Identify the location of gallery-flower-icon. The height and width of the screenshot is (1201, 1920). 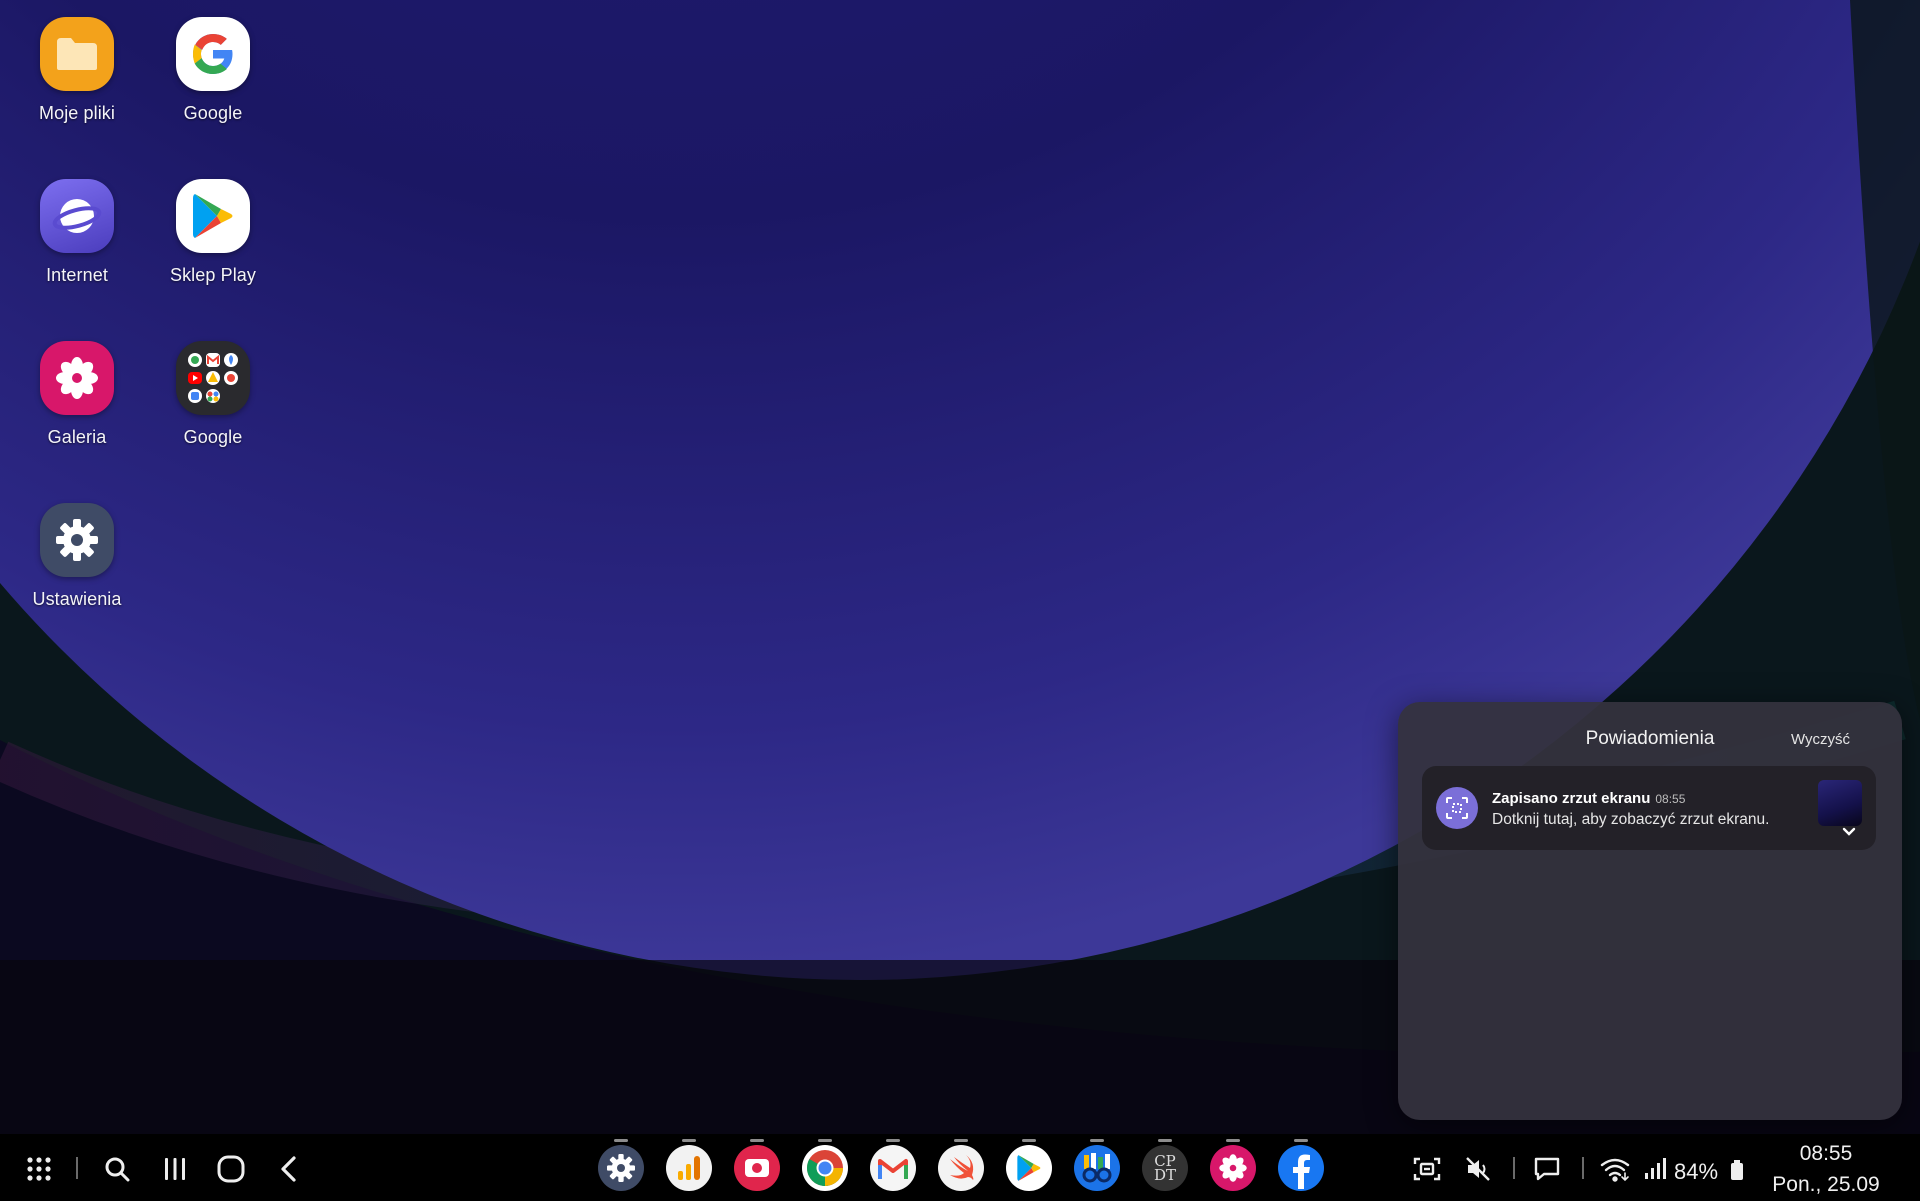
(77, 378).